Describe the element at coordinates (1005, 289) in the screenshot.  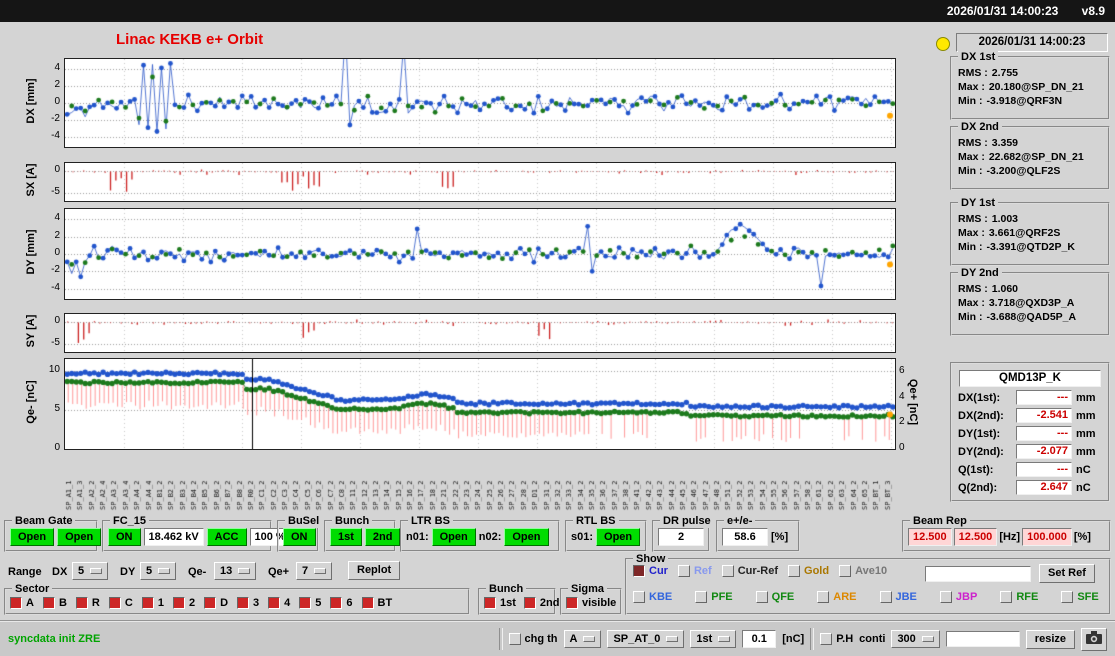
I see `stat-value: 1.060` at that location.